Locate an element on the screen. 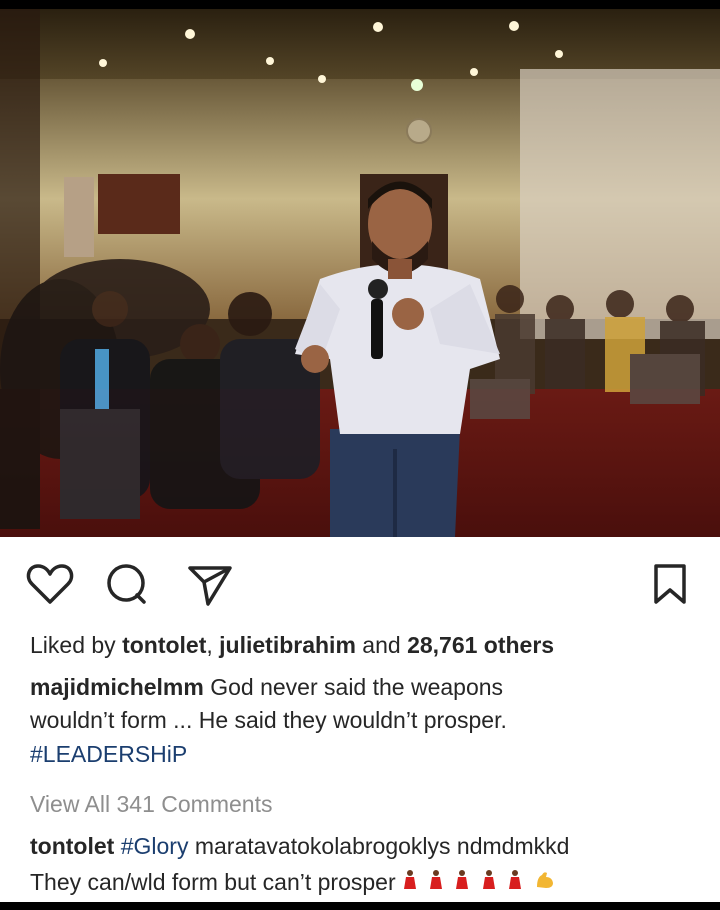 This screenshot has width=720, height=910. comment-emoji-row is located at coordinates (481, 884).